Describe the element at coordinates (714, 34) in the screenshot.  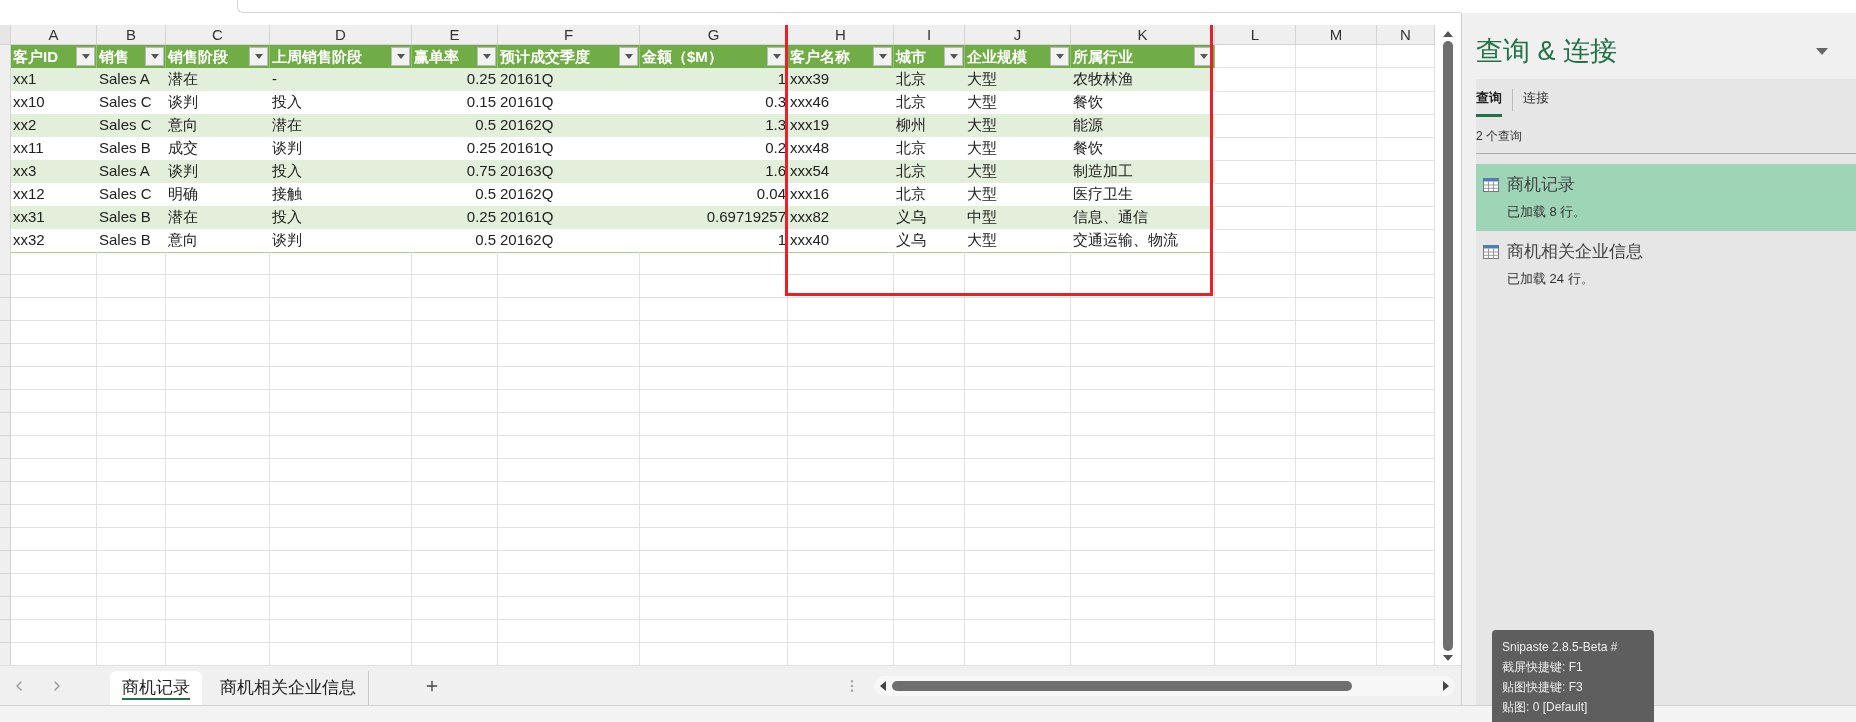
I see `column-header: G` at that location.